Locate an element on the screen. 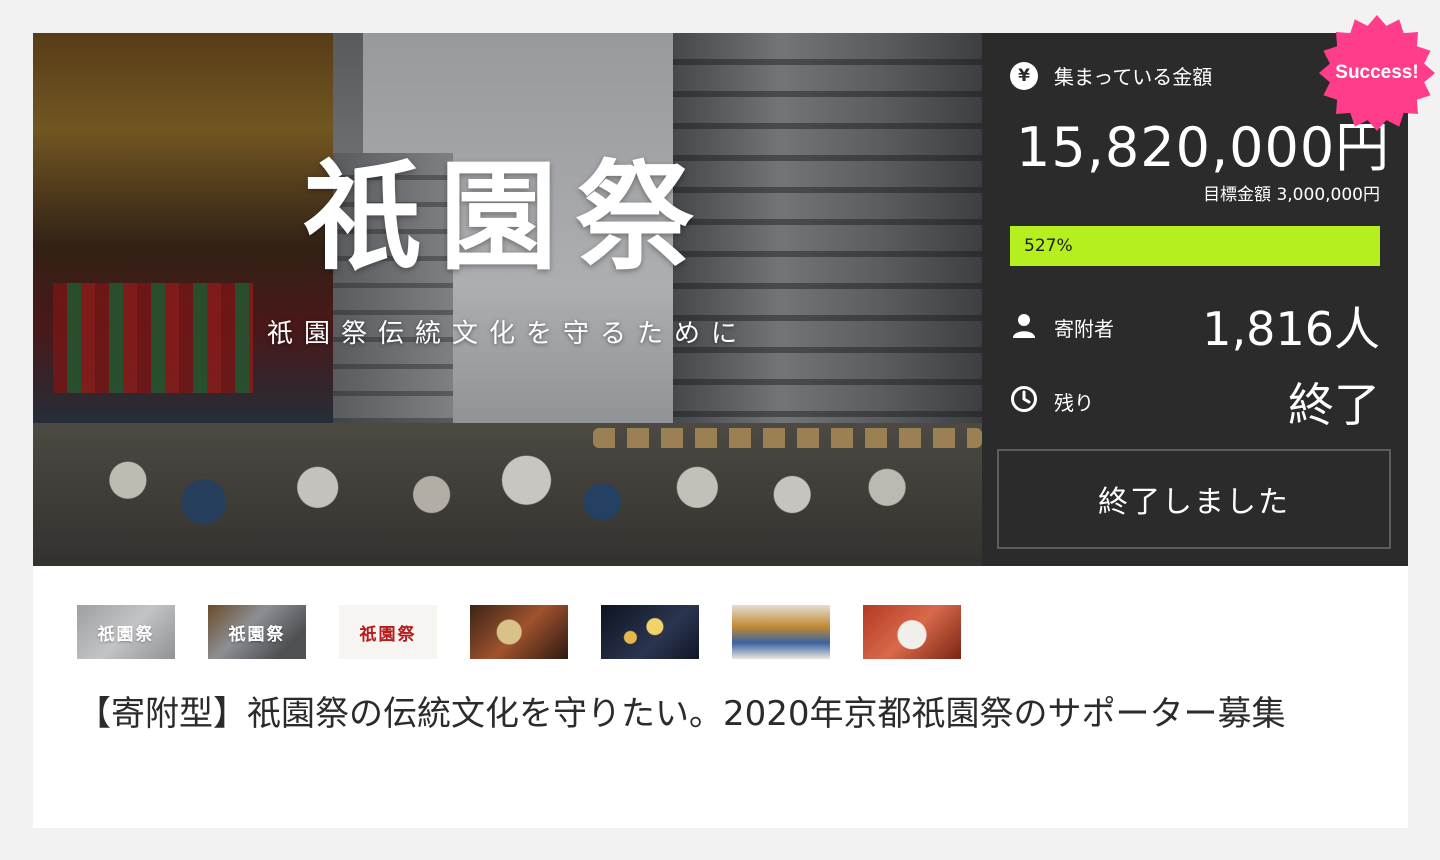 The height and width of the screenshot is (860, 1440). remaining-label-row: 残り is located at coordinates (1052, 401).